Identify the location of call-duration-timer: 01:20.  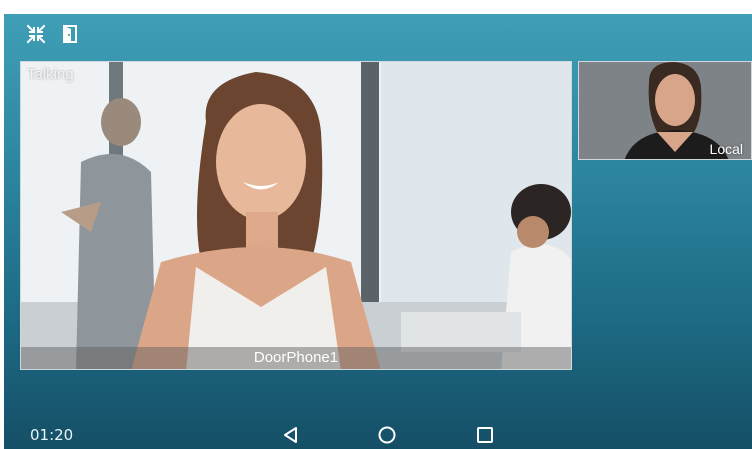
(52, 435).